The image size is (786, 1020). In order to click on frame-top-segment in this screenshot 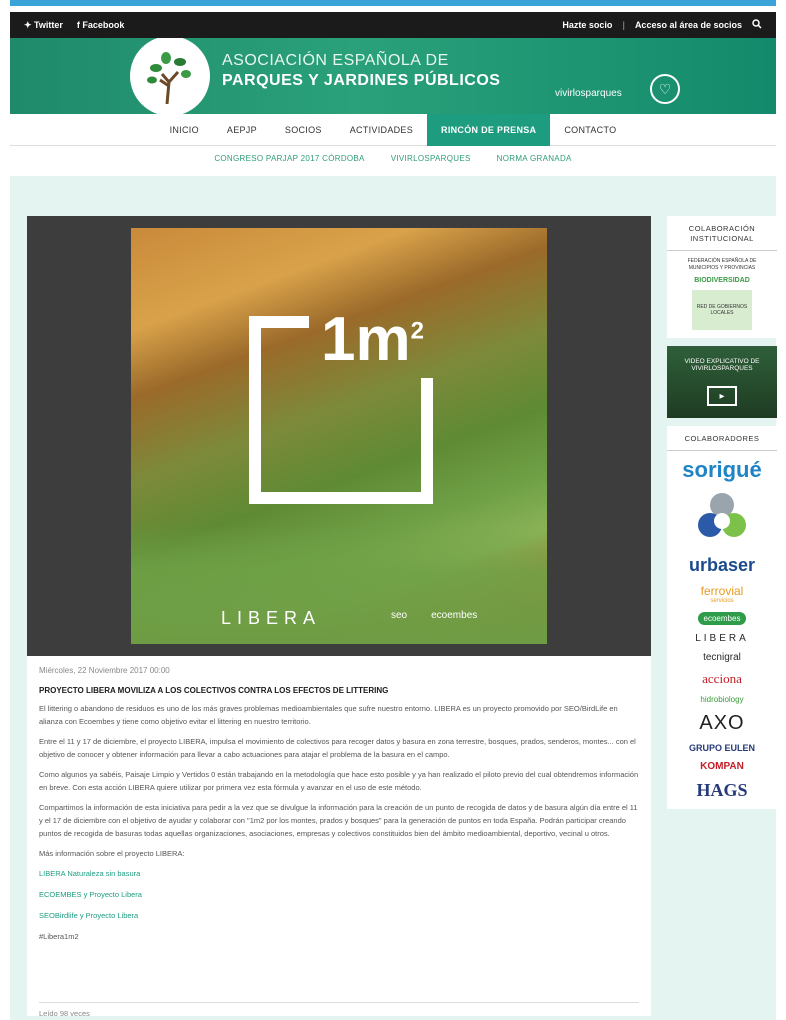, I will do `click(279, 322)`.